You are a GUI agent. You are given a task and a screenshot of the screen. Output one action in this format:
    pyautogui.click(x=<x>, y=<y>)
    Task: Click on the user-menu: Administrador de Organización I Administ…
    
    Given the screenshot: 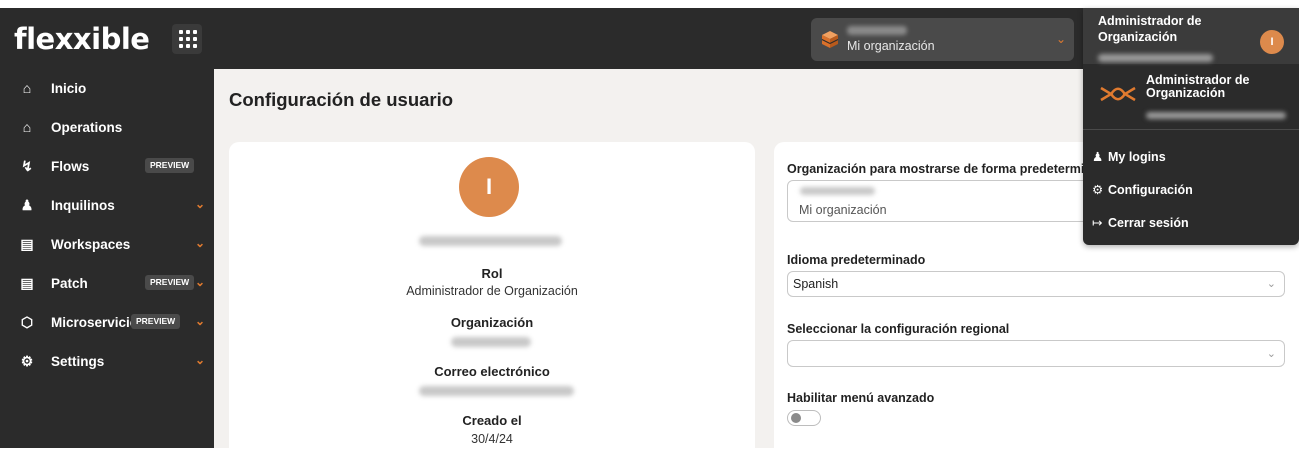 What is the action you would take?
    pyautogui.click(x=1191, y=126)
    